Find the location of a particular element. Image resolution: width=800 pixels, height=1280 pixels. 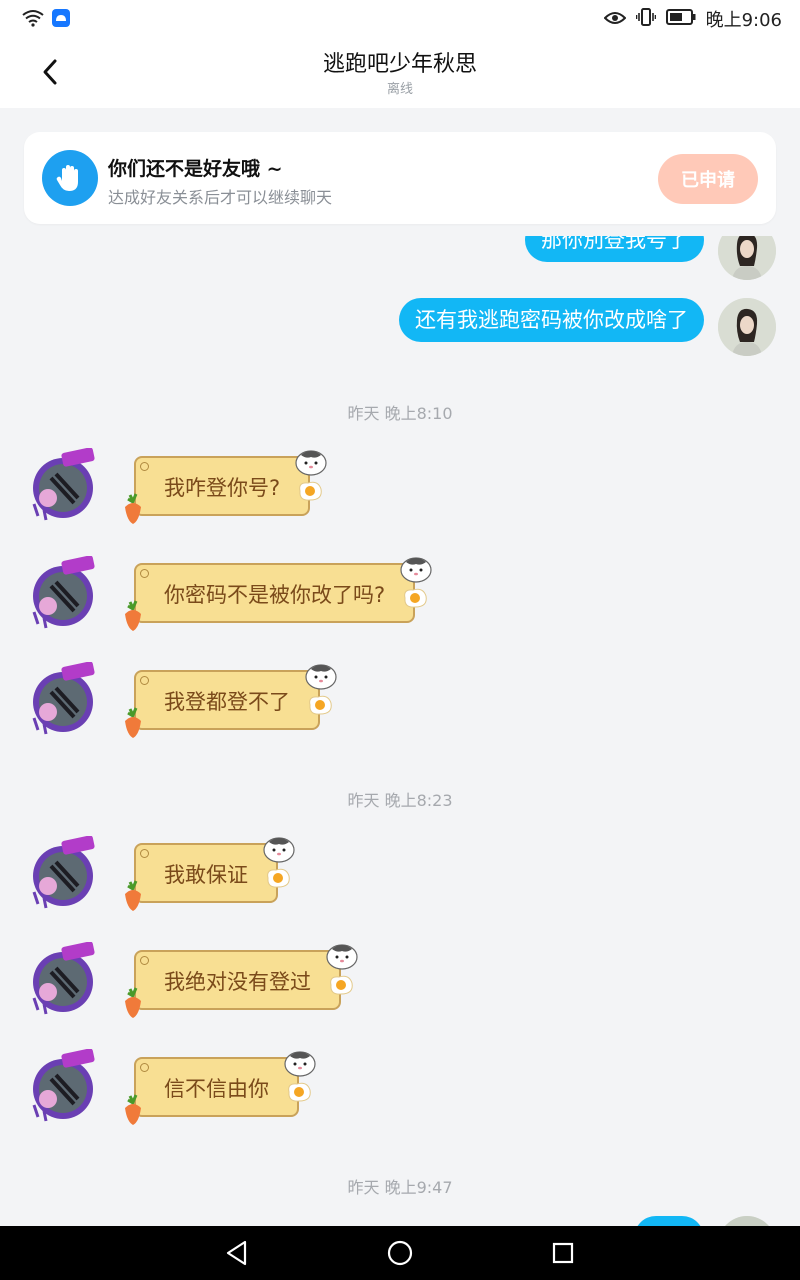

contact-message-bubble: 我咋登你号? is located at coordinates (226, 487).